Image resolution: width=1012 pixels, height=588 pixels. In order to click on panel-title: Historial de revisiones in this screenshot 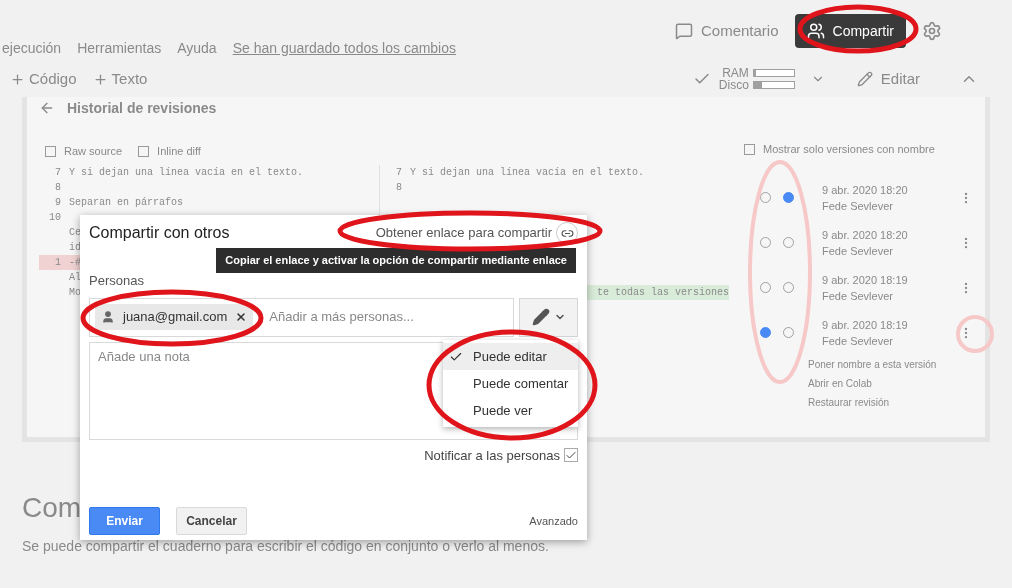, I will do `click(142, 108)`.